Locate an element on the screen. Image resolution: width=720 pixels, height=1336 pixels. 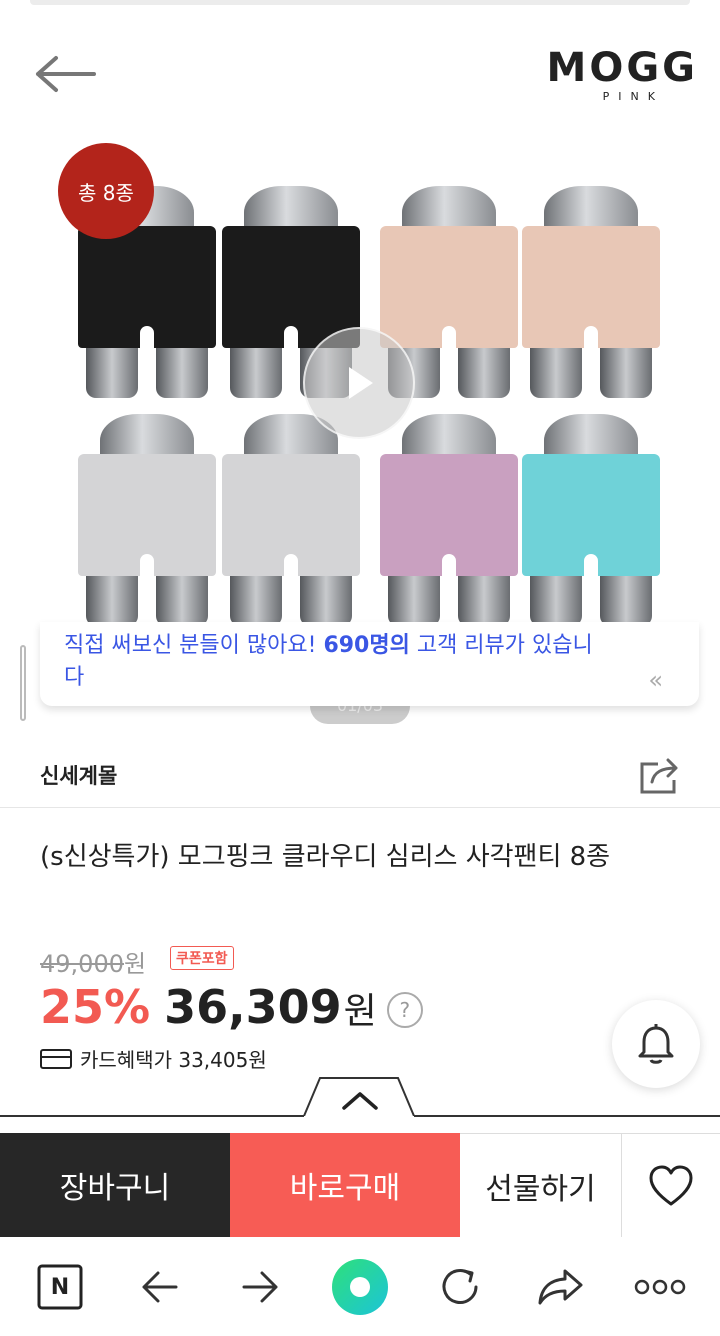
expand-drawer-tab is located at coordinates (360, 1104).